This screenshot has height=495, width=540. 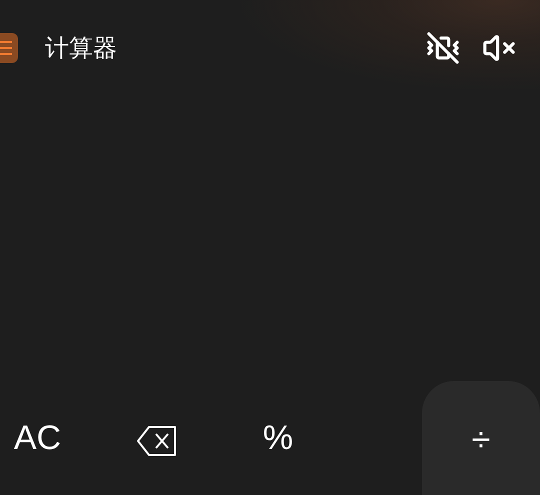 I want to click on key-button: %, so click(x=278, y=438).